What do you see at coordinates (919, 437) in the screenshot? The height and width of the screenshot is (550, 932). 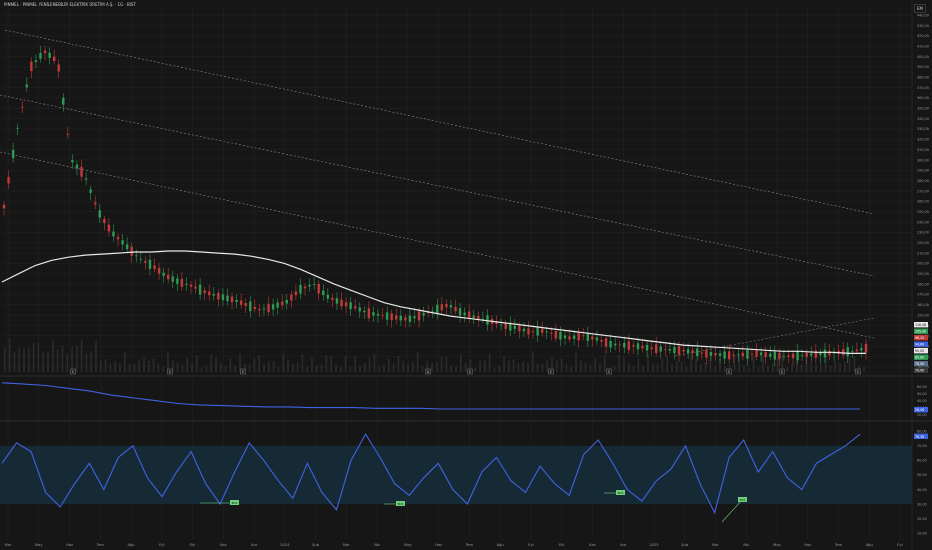 I see `rsi-value-label: 76,36` at bounding box center [919, 437].